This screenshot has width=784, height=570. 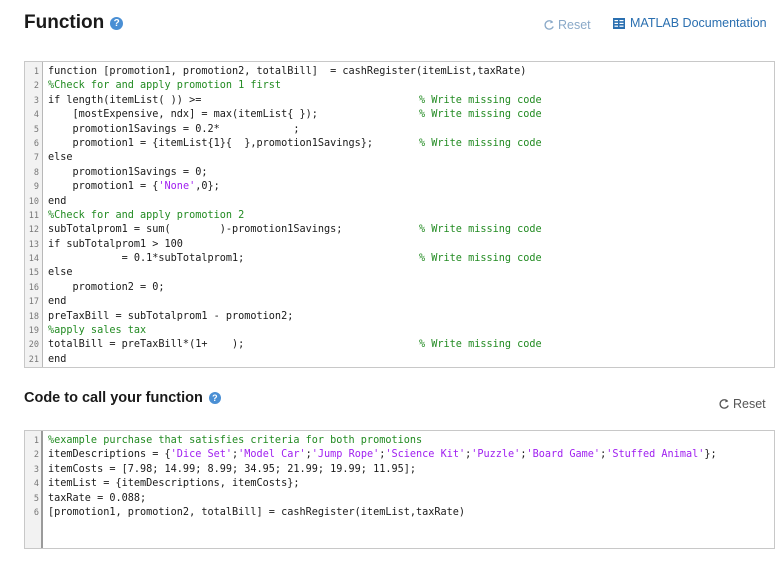 I want to click on documentation-icon, so click(x=619, y=23).